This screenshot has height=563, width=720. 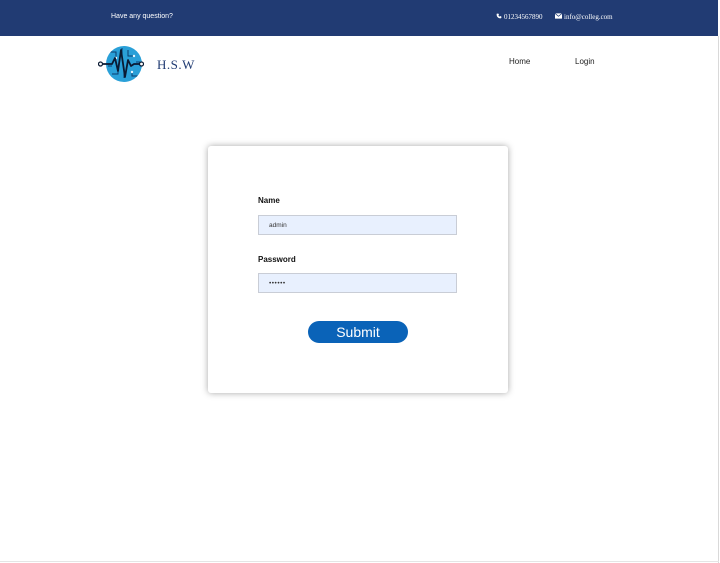 I want to click on name-input: admin, so click(x=357, y=225).